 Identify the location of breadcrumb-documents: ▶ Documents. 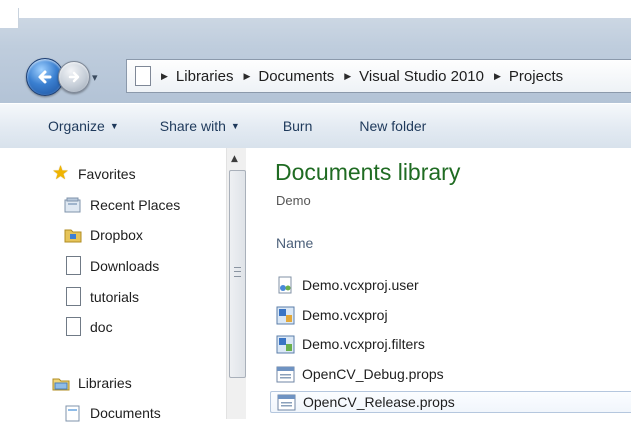
(283, 76).